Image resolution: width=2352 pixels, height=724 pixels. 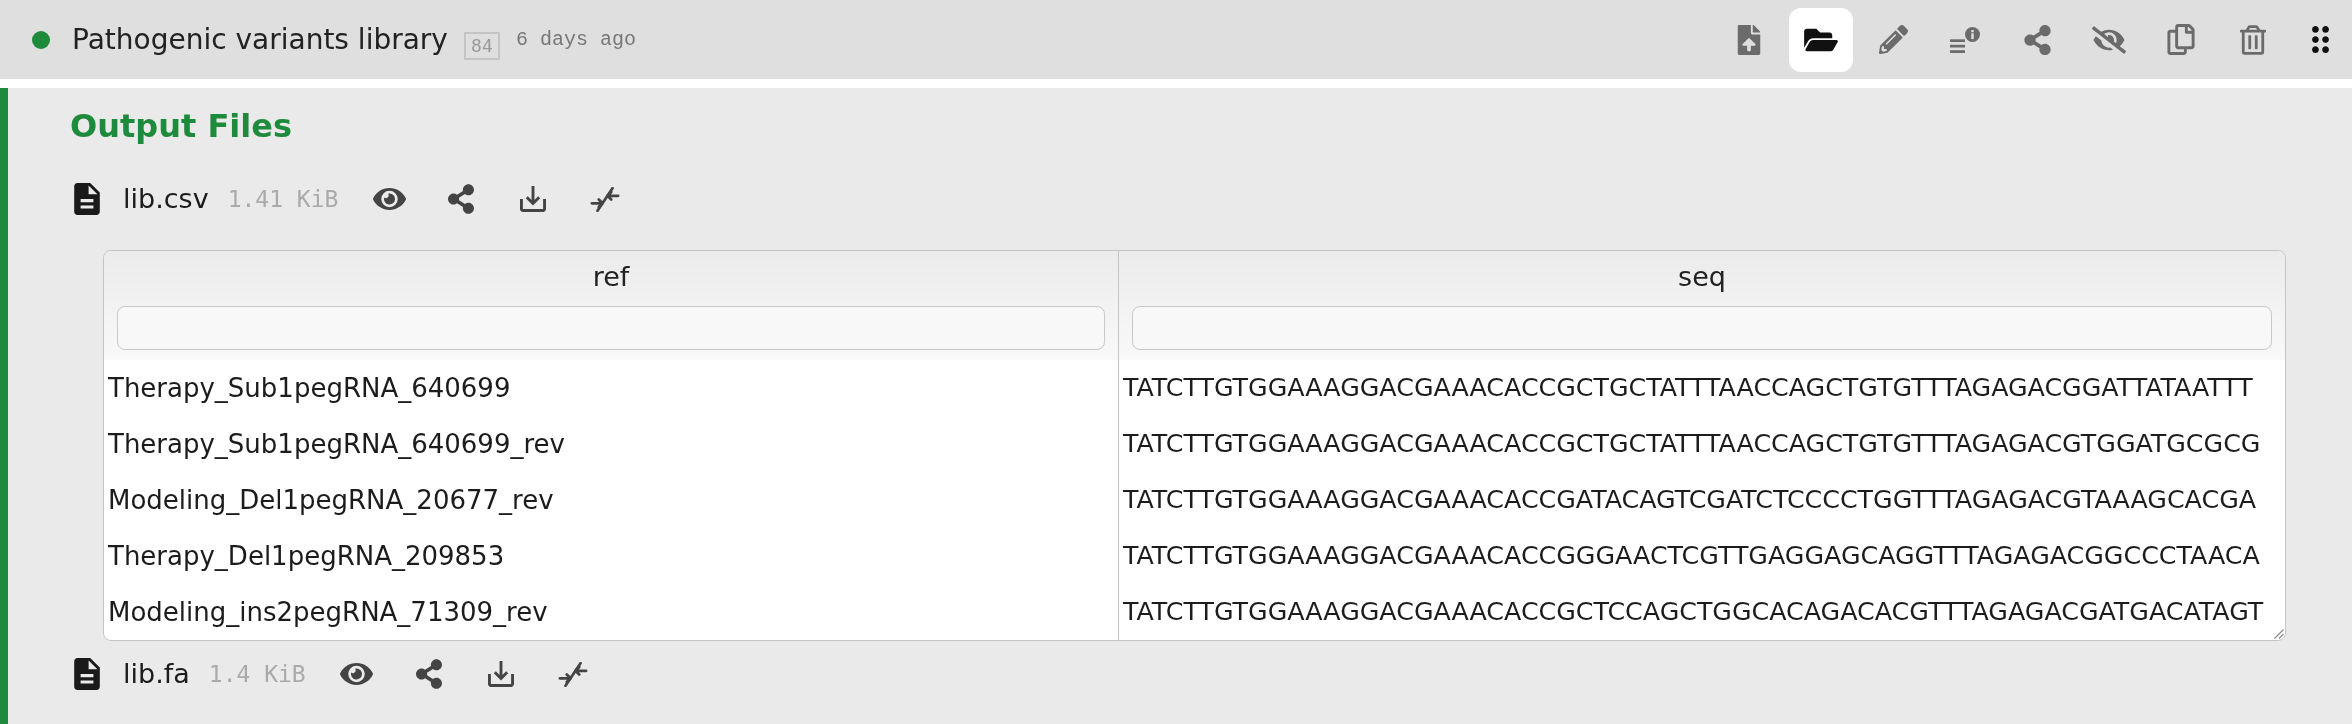 I want to click on table-cell: TATCTTGTGGAAAGGACGAAACACCGATACAGTCGATCTCCCCTGGTTTAGAGACGTAAAGCACGA, so click(x=1690, y=500).